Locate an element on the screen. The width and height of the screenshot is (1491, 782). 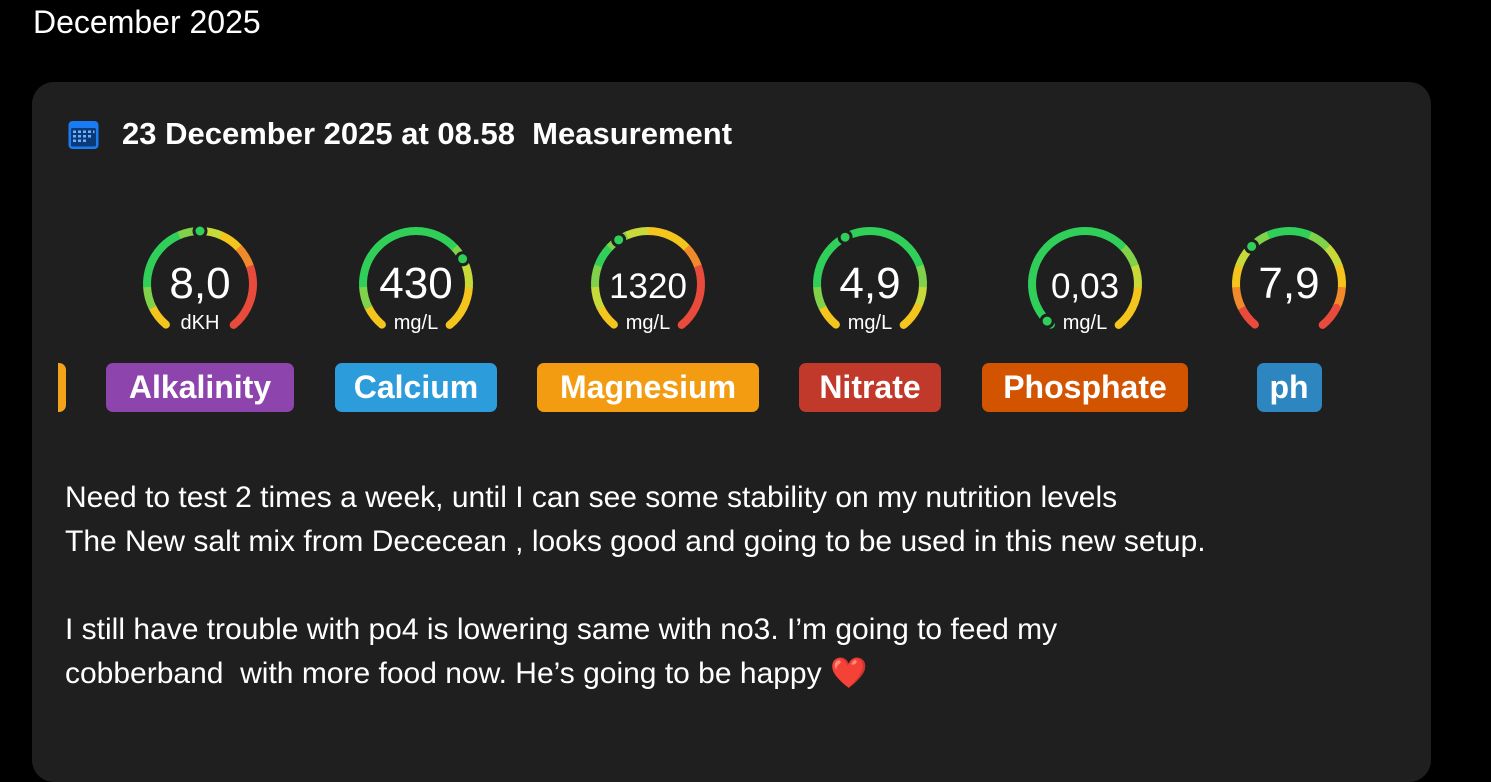
gauge-value: 0,03 is located at coordinates (1085, 286).